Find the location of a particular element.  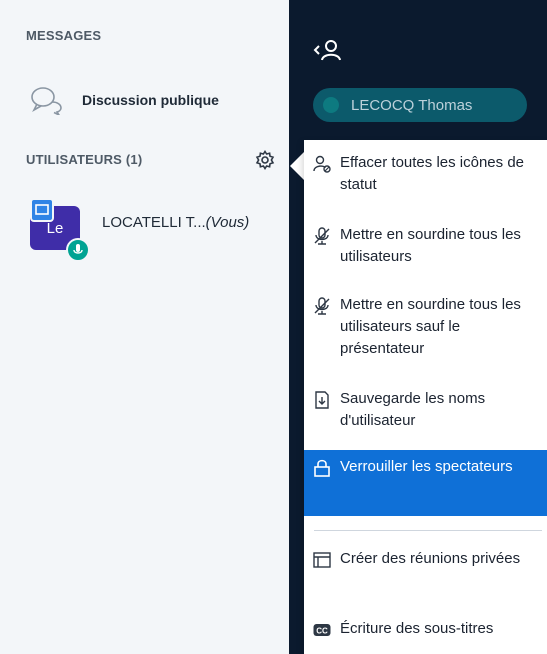

svg-text: CC is located at coordinates (322, 631).